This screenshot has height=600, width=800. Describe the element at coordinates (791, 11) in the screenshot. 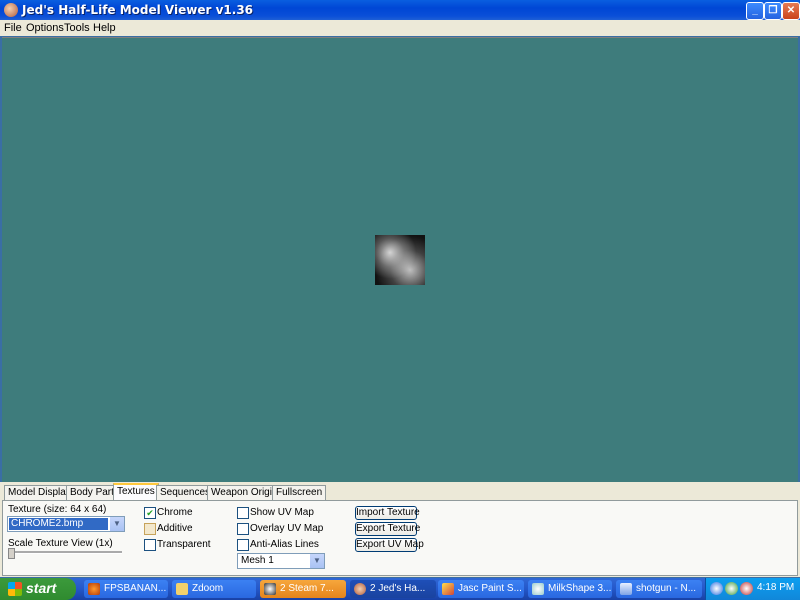

I see `close-button: ✕` at that location.